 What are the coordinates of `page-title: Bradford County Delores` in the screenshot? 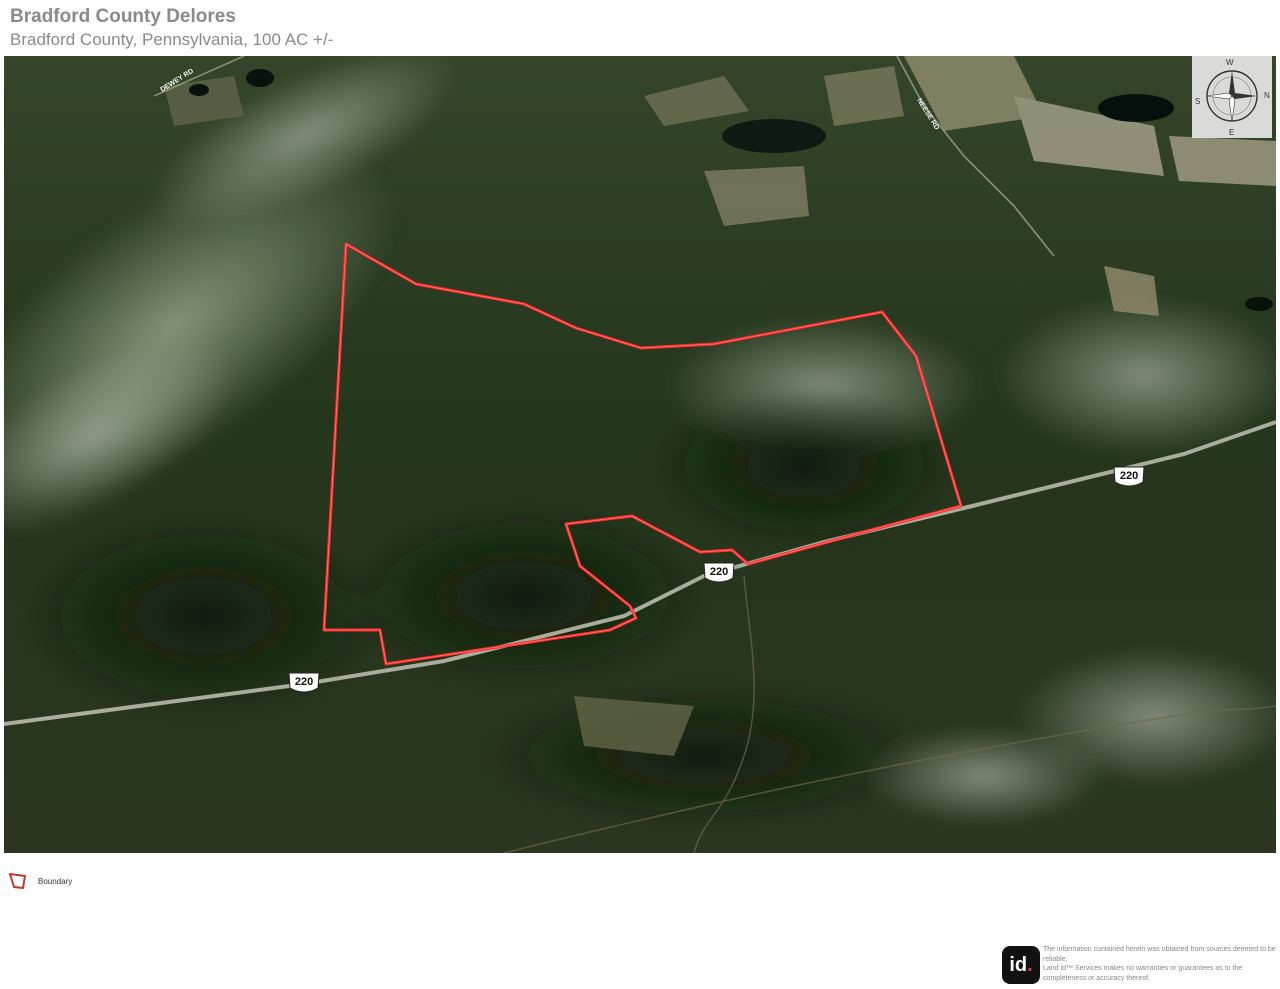 It's located at (123, 16).